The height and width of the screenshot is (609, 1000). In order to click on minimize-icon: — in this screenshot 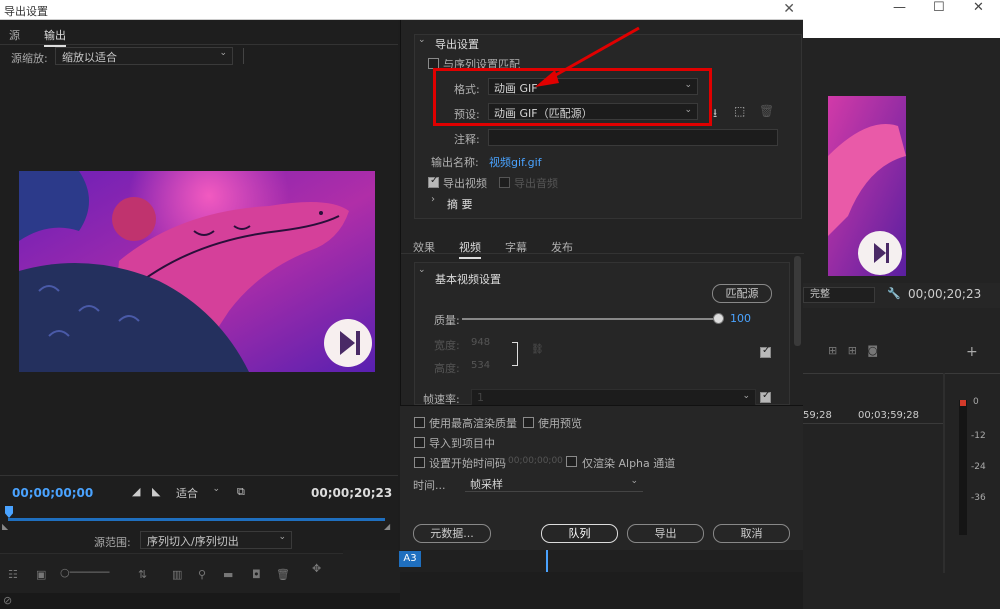, I will do `click(899, 7)`.